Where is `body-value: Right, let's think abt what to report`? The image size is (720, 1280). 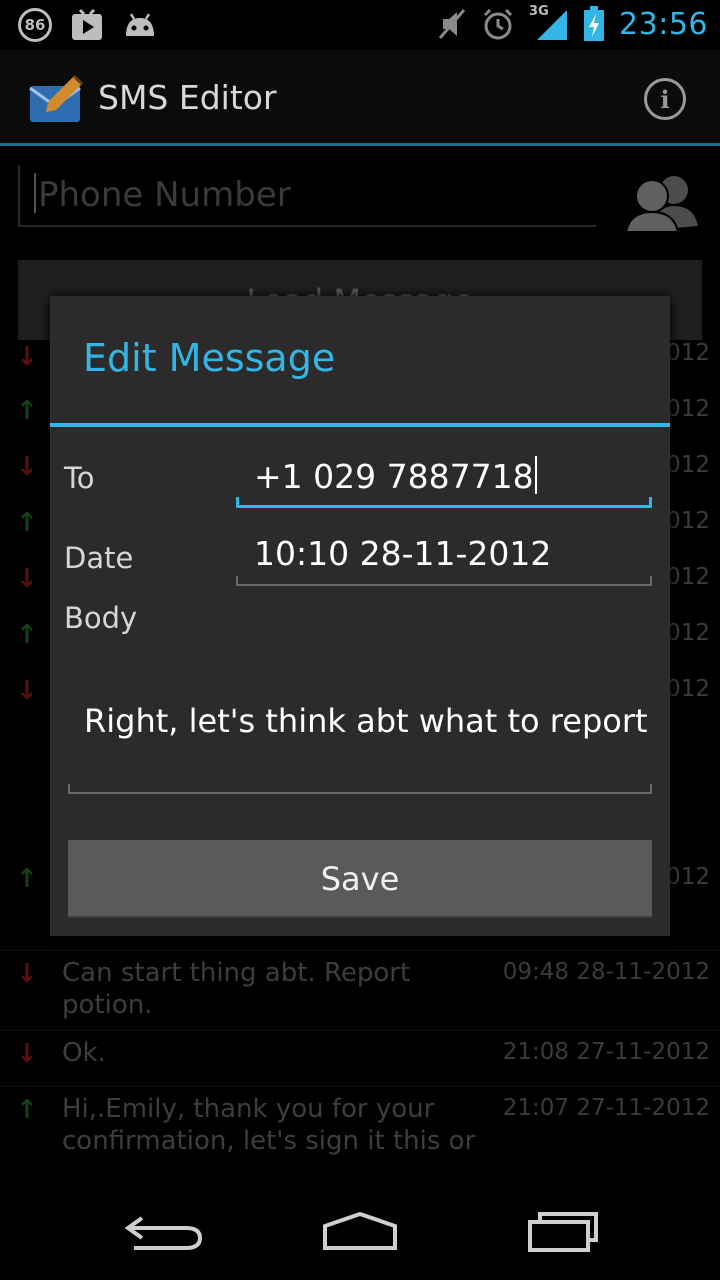 body-value: Right, let's think abt what to report is located at coordinates (366, 721).